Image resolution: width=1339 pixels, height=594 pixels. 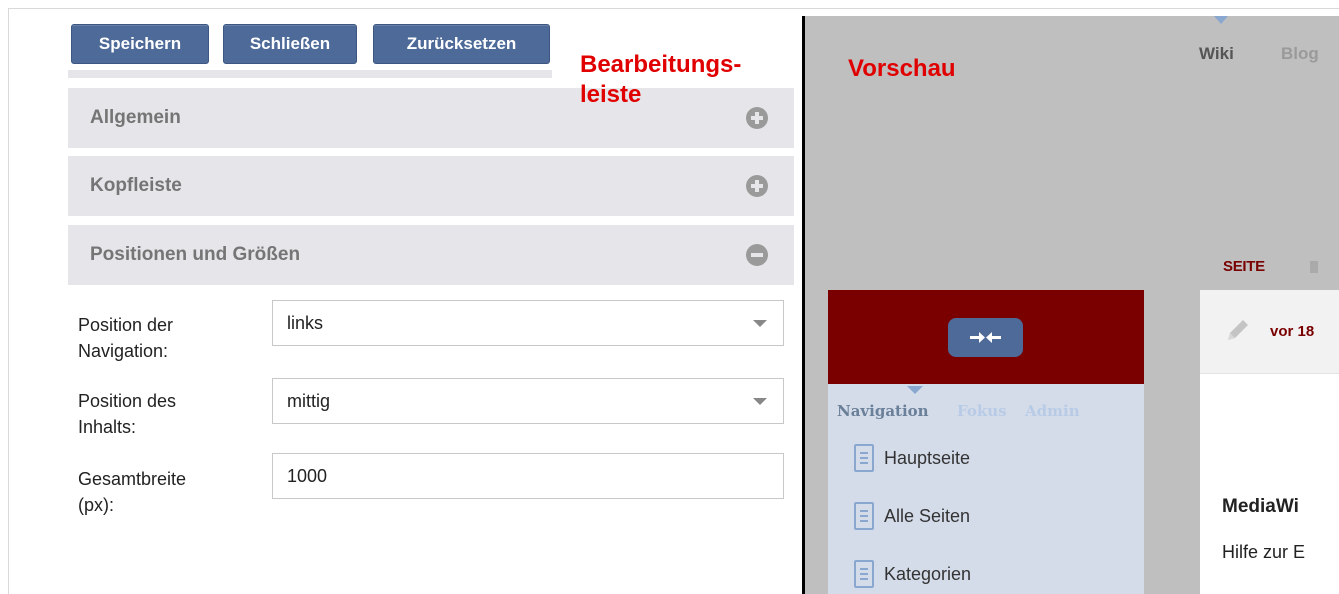 I want to click on tab-blog: Blog, so click(x=1300, y=54).